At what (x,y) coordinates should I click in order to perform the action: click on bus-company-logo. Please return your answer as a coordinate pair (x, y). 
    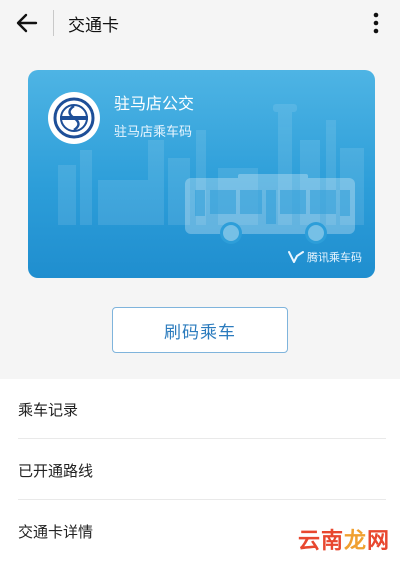
    Looking at the image, I should click on (74, 118).